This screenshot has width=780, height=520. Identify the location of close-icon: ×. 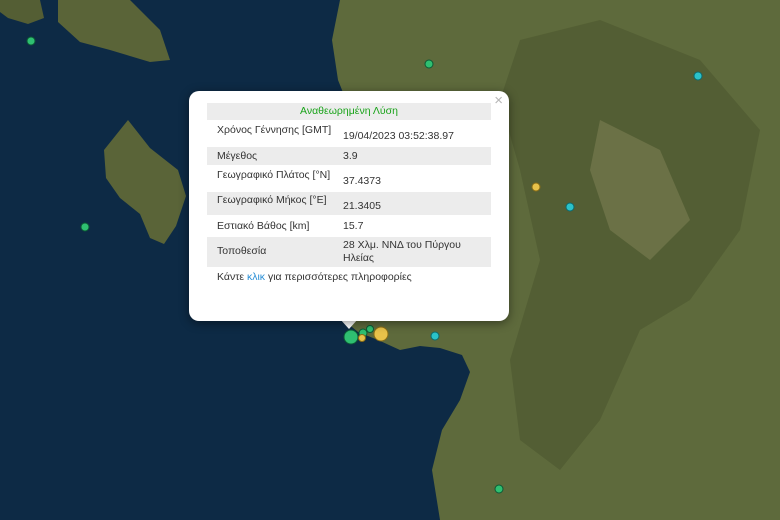
(498, 101).